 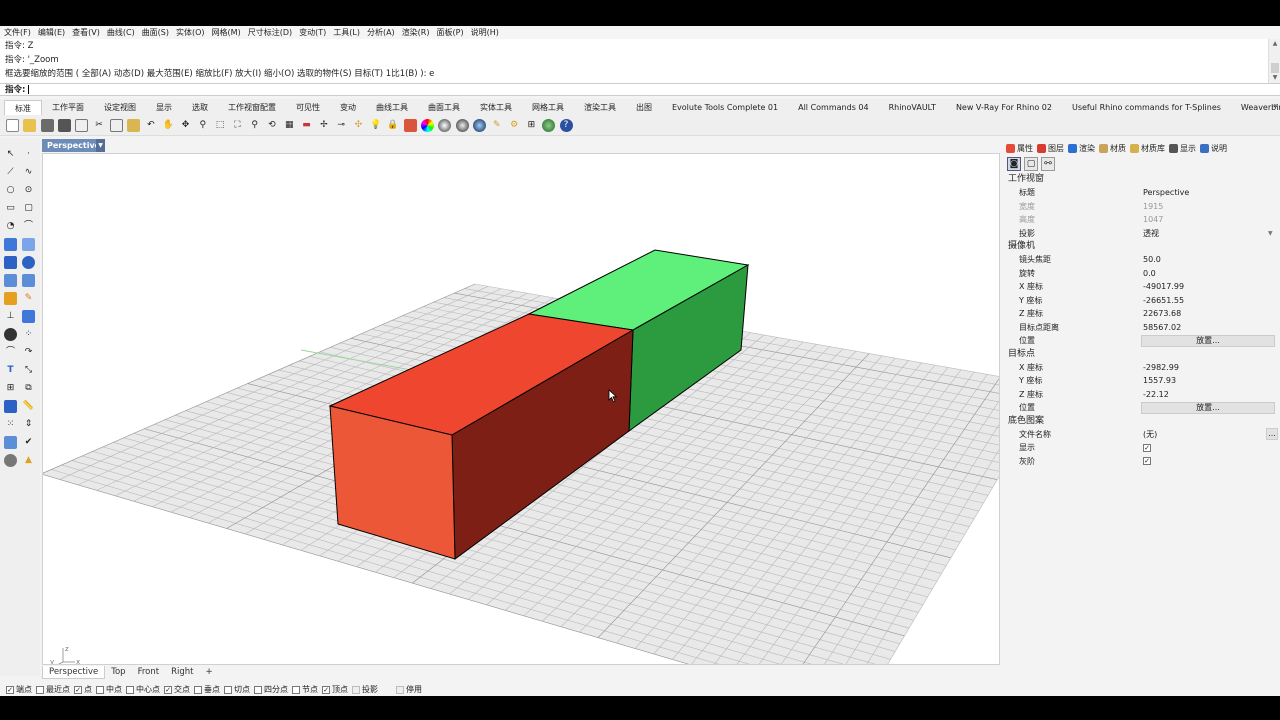 What do you see at coordinates (323, 125) in the screenshot?
I see `move-icon: ✢` at bounding box center [323, 125].